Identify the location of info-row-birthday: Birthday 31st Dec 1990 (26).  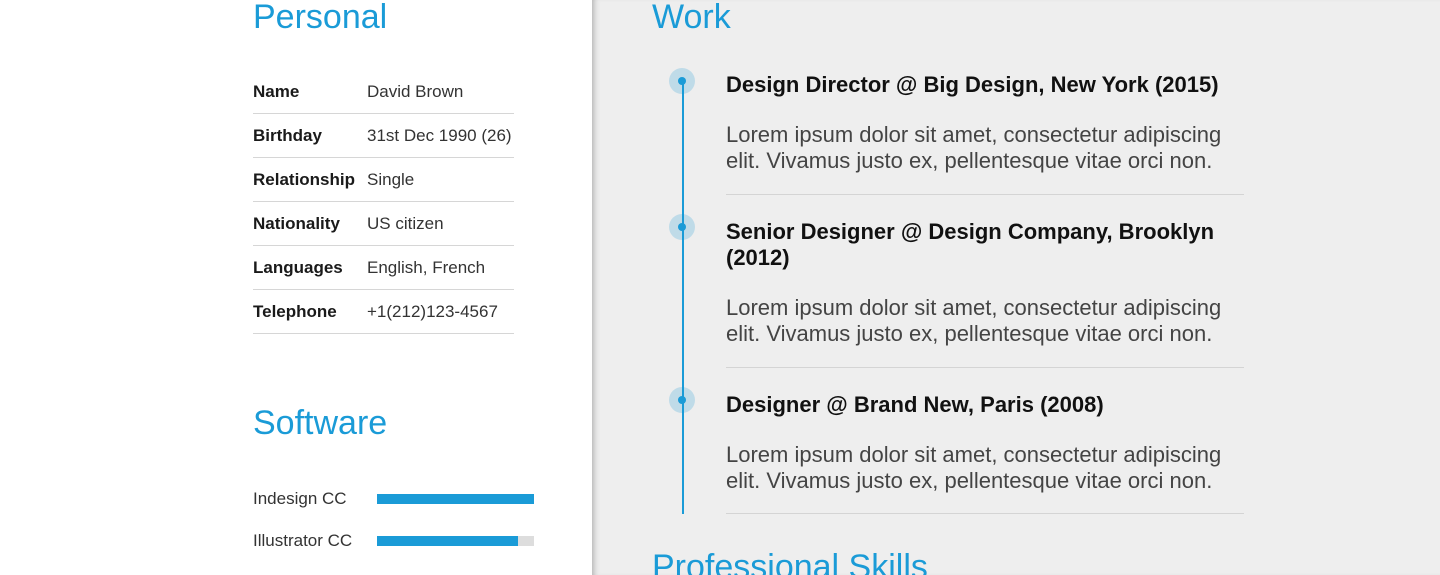
(383, 136).